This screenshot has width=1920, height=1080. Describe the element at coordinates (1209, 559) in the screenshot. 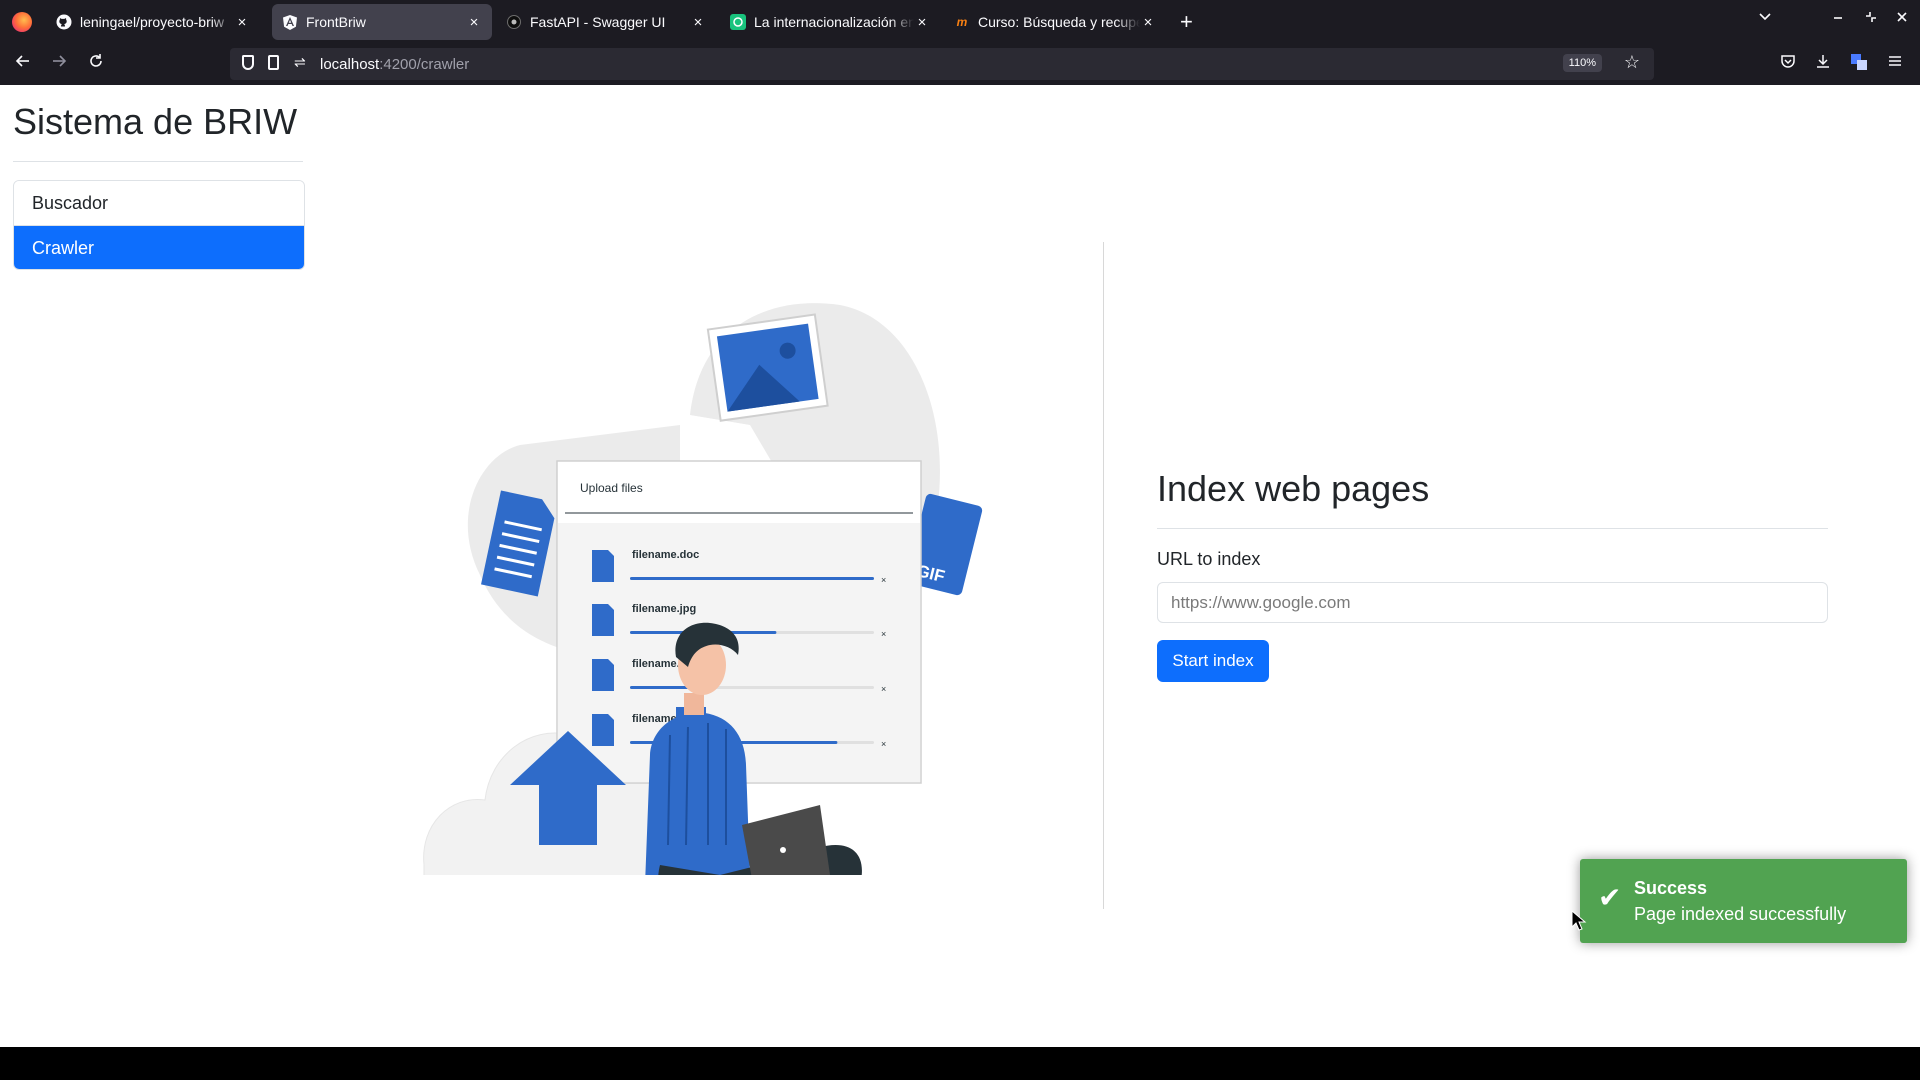

I see `url-field-label: URL to index` at that location.